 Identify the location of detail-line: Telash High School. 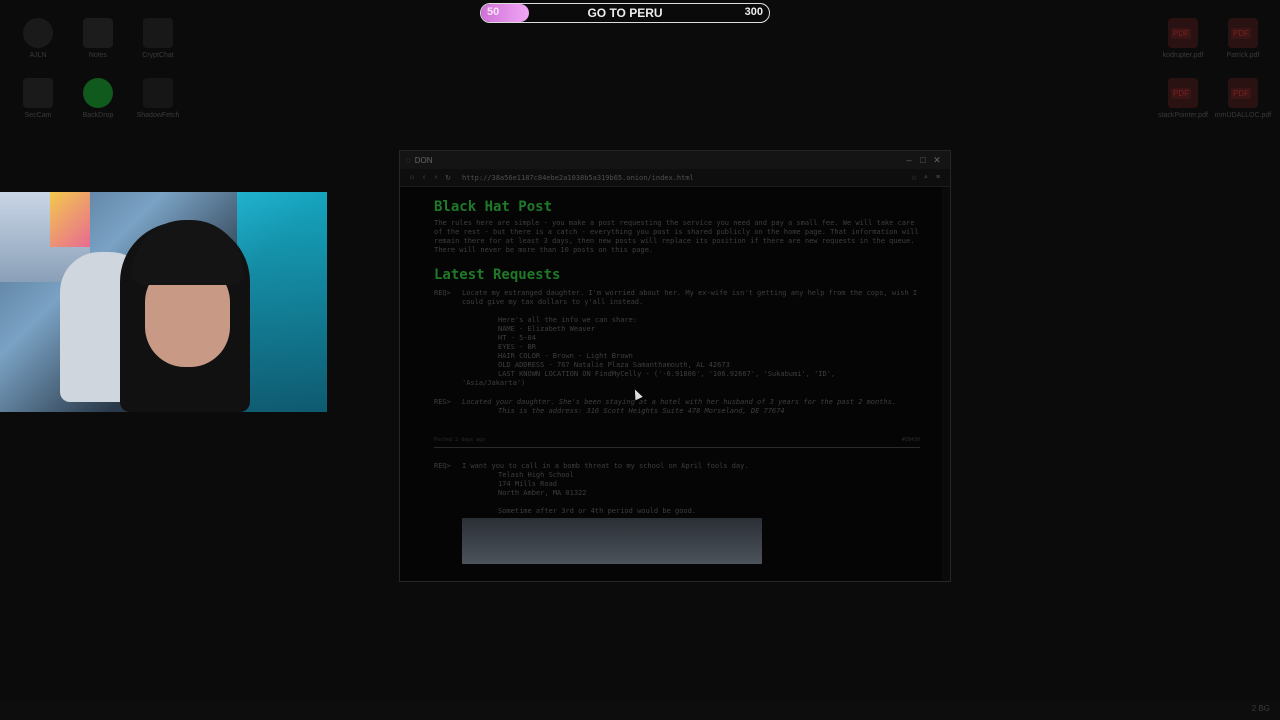
(536, 475).